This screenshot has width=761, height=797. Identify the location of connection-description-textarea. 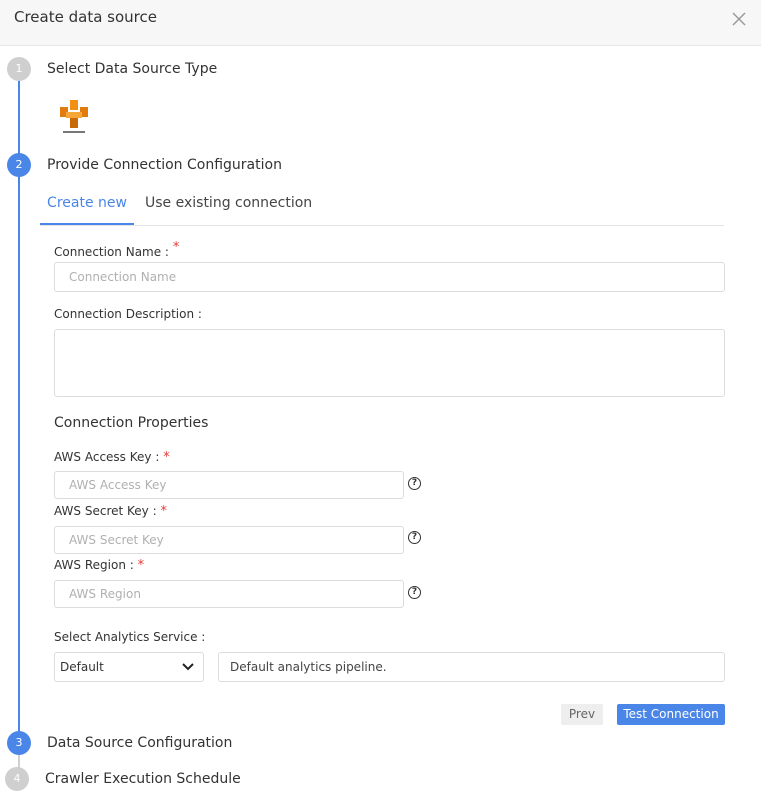
(389, 363).